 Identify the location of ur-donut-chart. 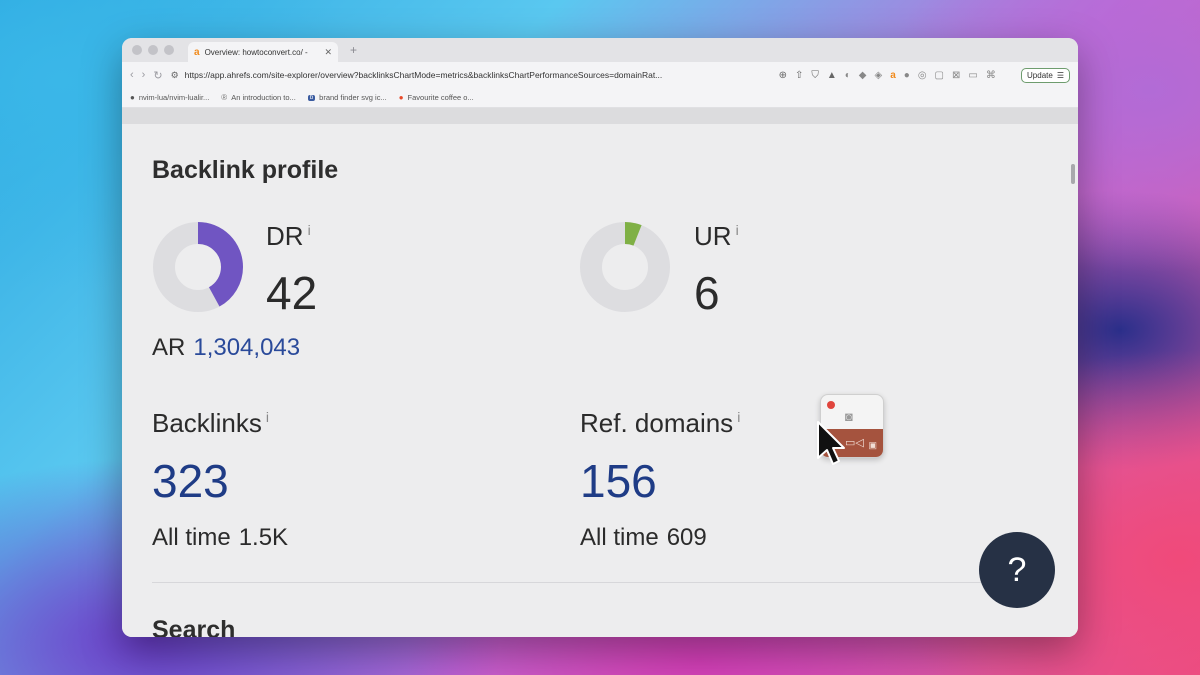
(625, 267).